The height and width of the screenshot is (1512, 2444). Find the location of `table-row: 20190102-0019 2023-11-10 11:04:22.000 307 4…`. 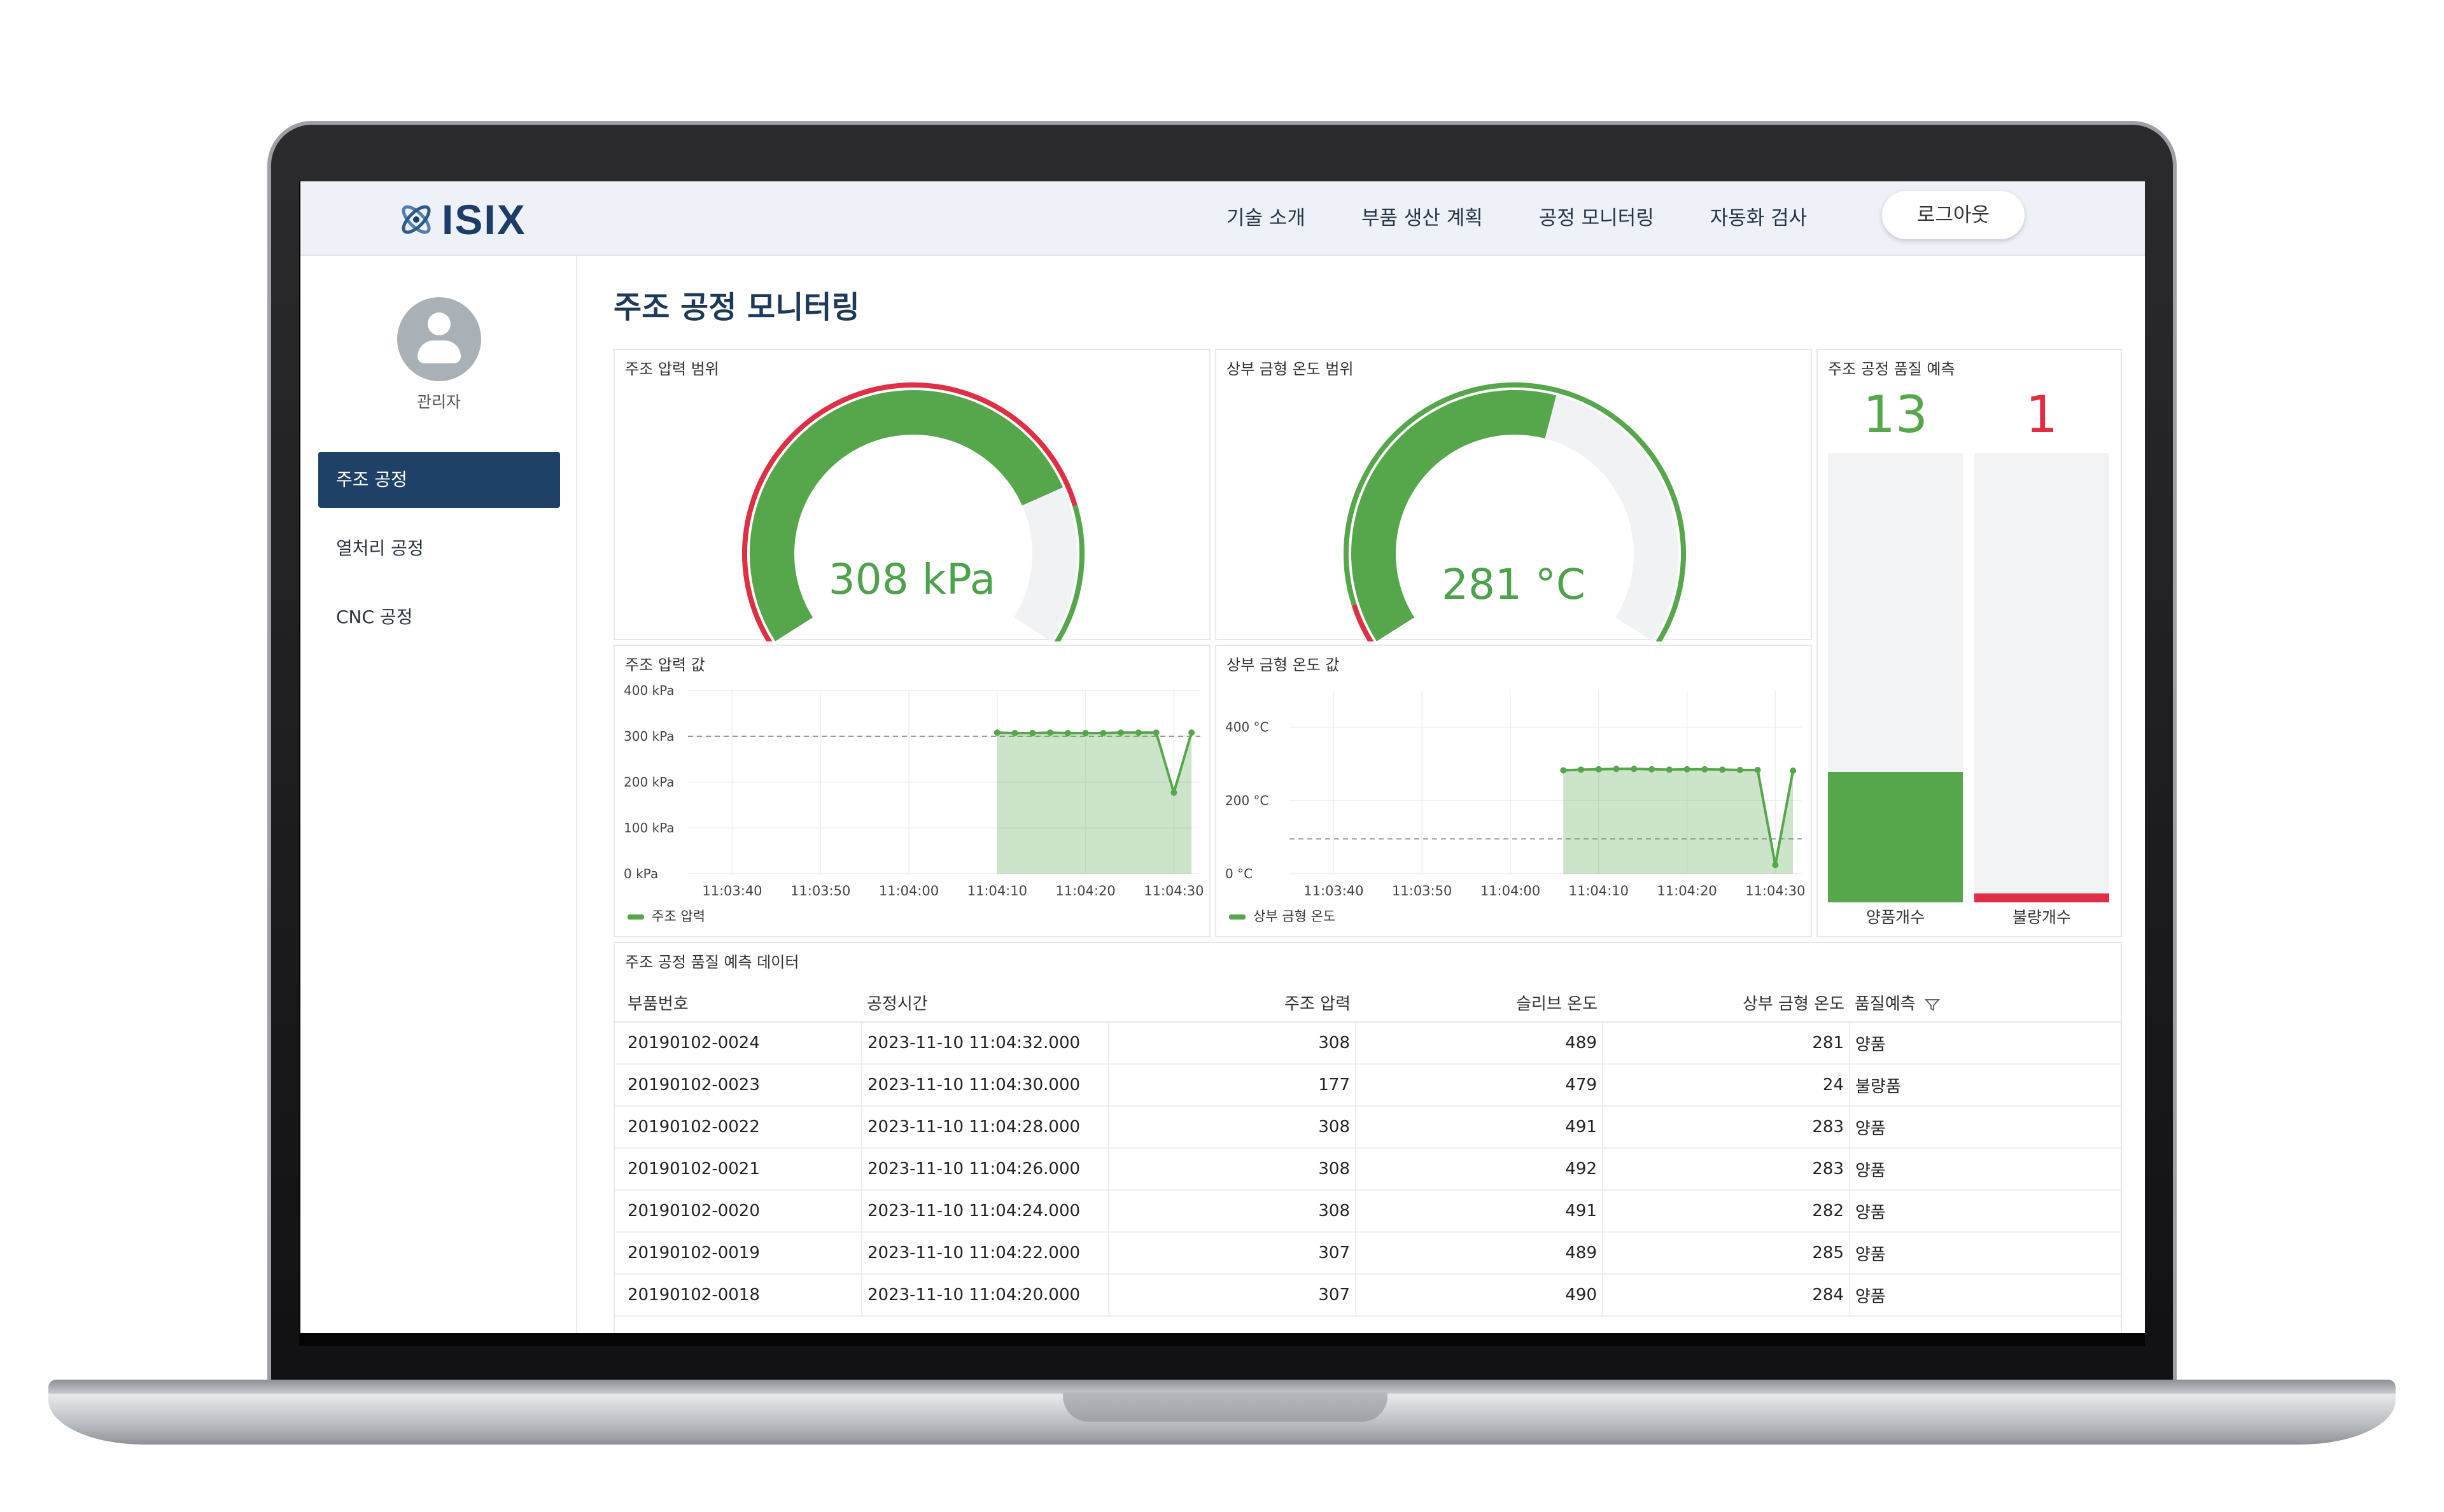

table-row: 20190102-0019 2023-11-10 11:04:22.000 307 4… is located at coordinates (1368, 1253).